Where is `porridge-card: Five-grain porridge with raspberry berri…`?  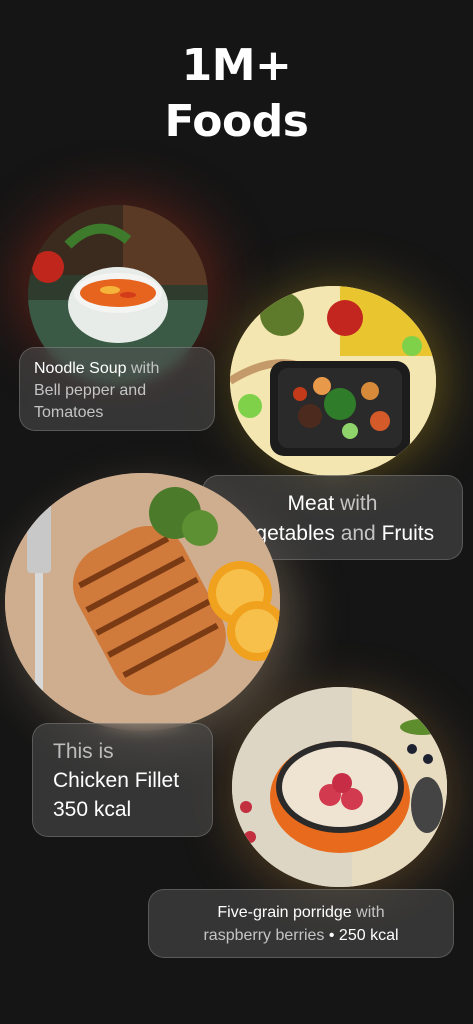 porridge-card: Five-grain porridge with raspberry berri… is located at coordinates (301, 923).